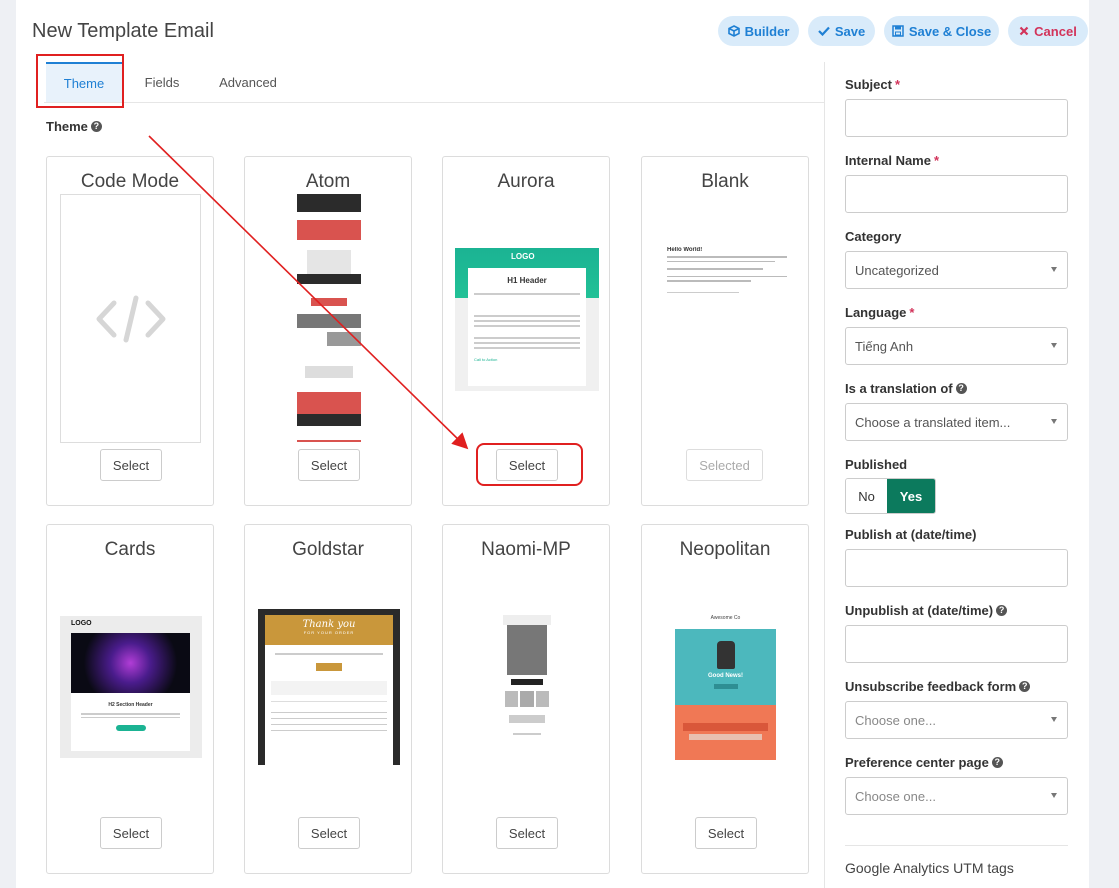 This screenshot has height=888, width=1119. I want to click on theme-card-atom: Atom Select, so click(328, 331).